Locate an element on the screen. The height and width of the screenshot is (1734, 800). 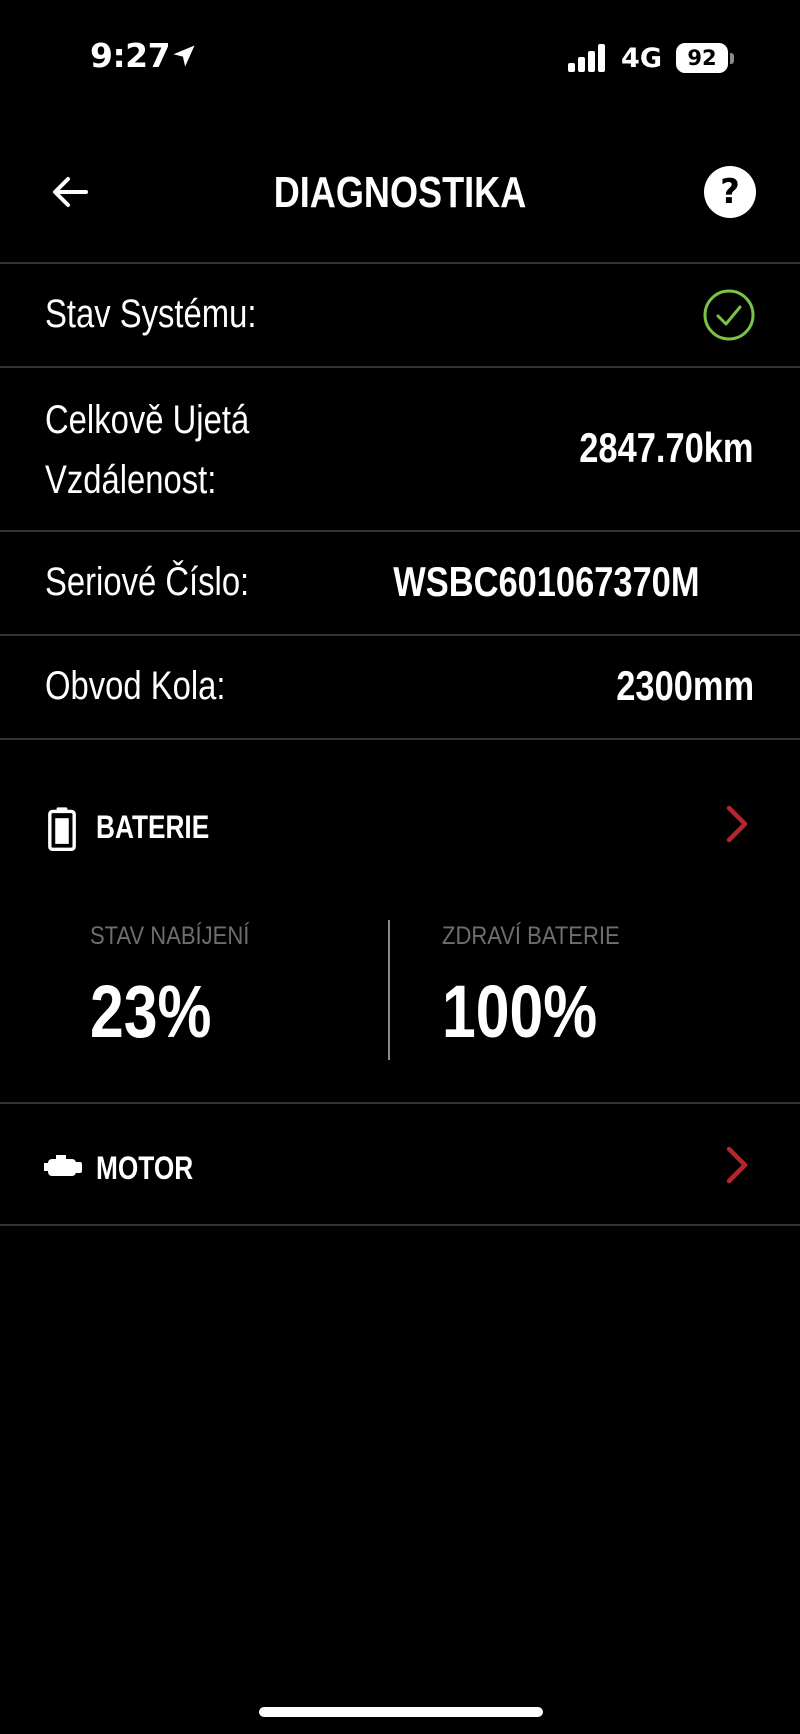
check-circle-icon is located at coordinates (729, 315).